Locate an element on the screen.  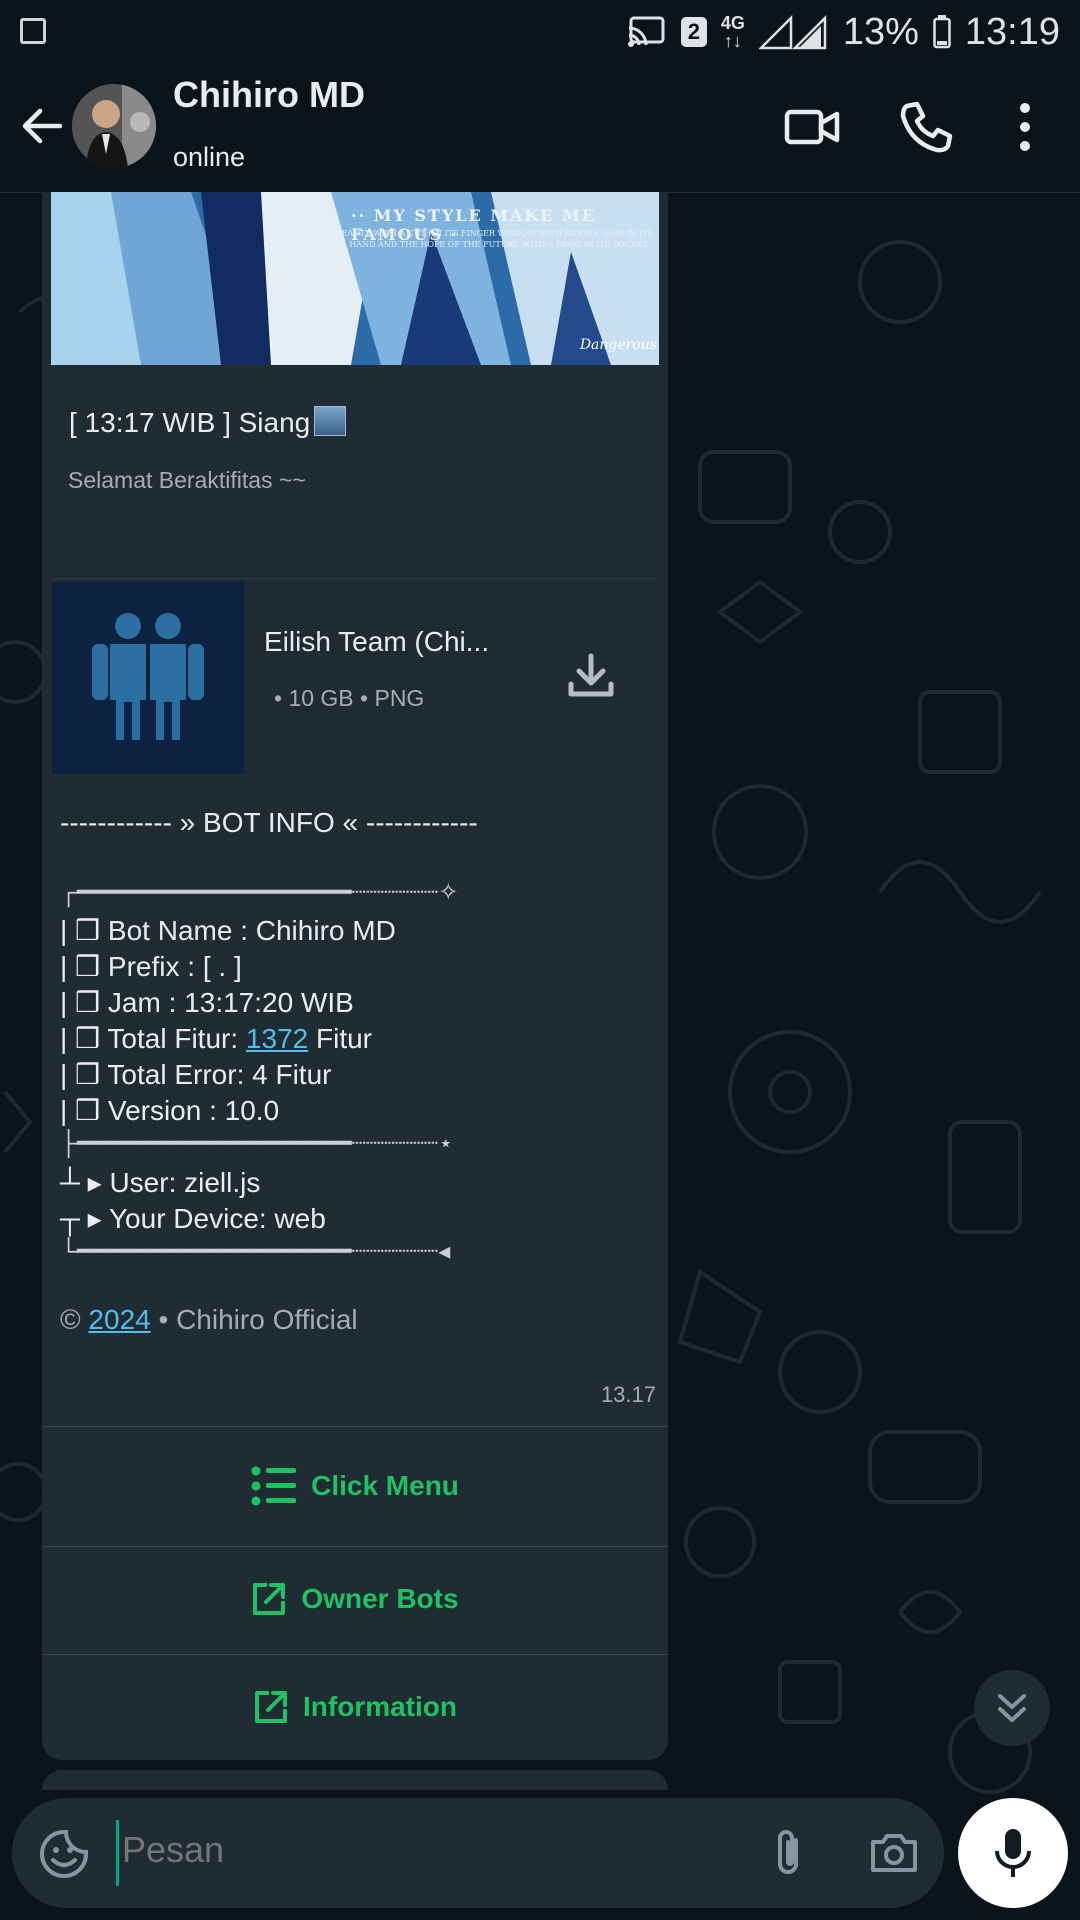
next-message-bubble is located at coordinates (355, 1780).